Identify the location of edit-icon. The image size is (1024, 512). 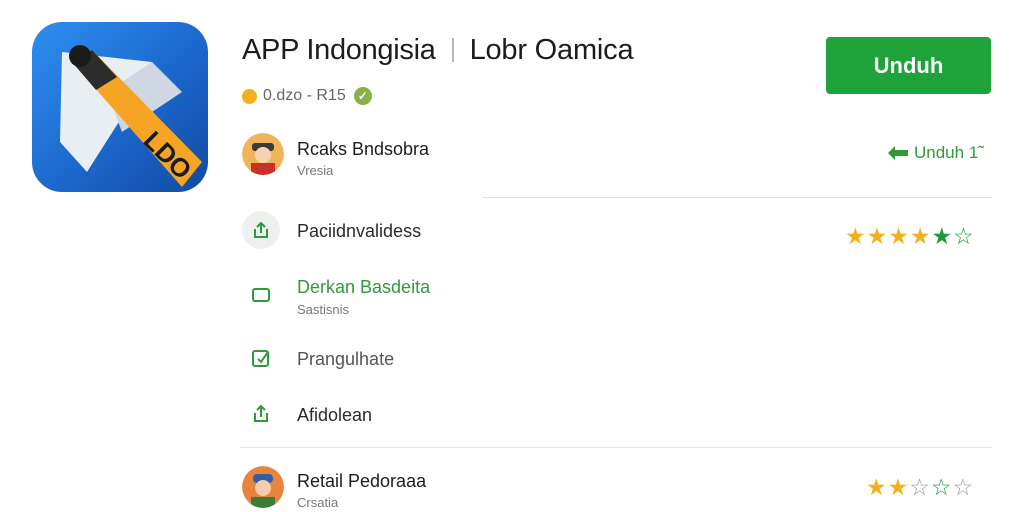
(261, 358).